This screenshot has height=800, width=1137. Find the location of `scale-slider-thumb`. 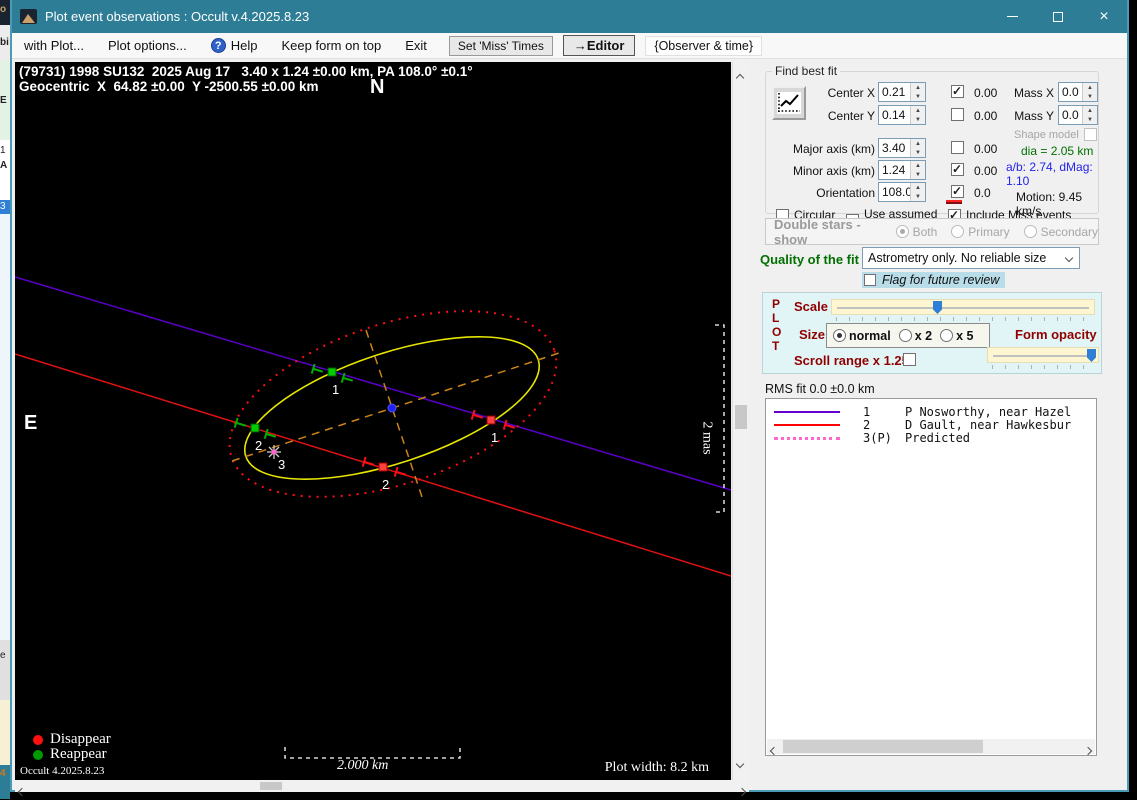

scale-slider-thumb is located at coordinates (937, 307).